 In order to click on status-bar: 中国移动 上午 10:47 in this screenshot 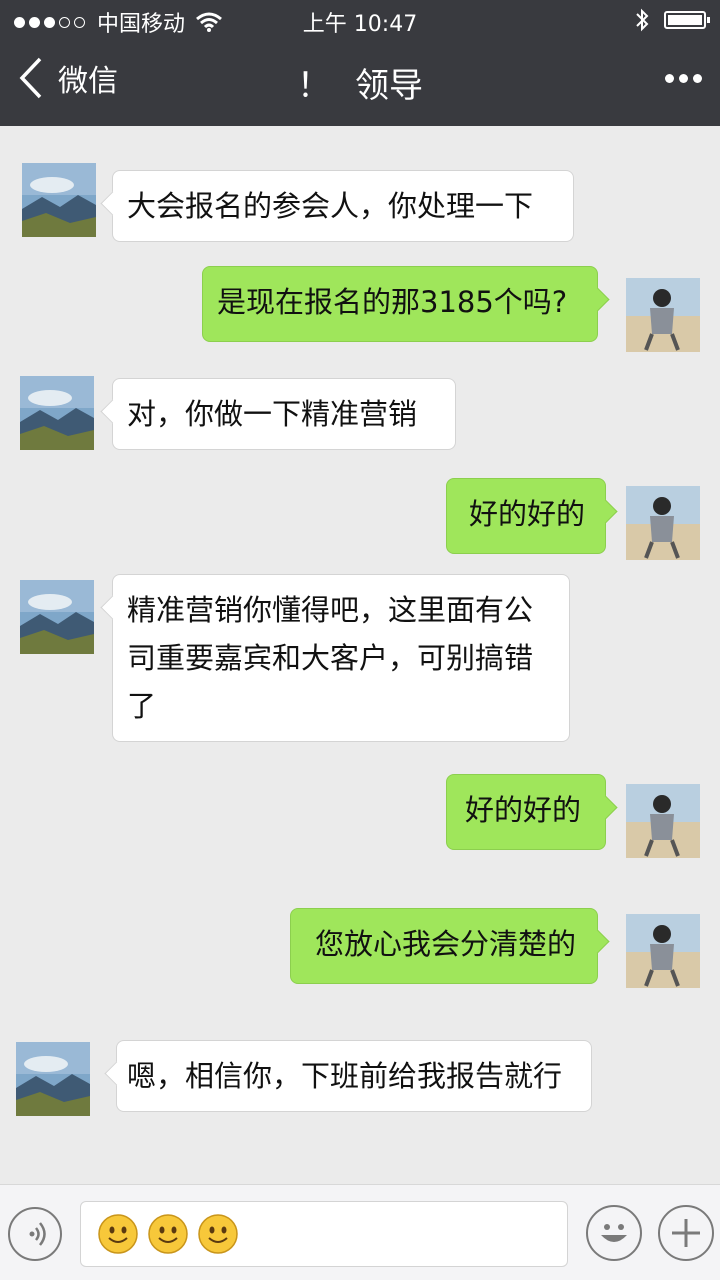, I will do `click(360, 20)`.